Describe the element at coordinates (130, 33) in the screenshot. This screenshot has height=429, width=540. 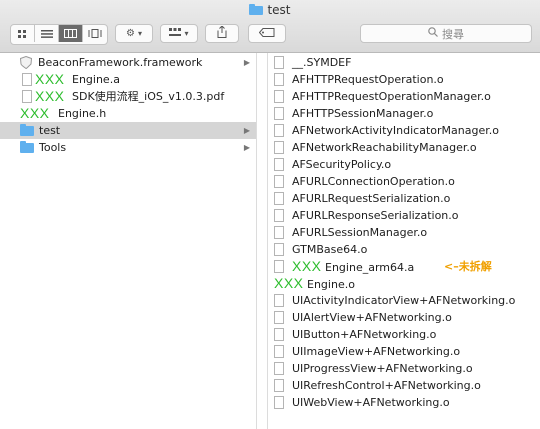
I see `gear-icon: ⚙` at that location.